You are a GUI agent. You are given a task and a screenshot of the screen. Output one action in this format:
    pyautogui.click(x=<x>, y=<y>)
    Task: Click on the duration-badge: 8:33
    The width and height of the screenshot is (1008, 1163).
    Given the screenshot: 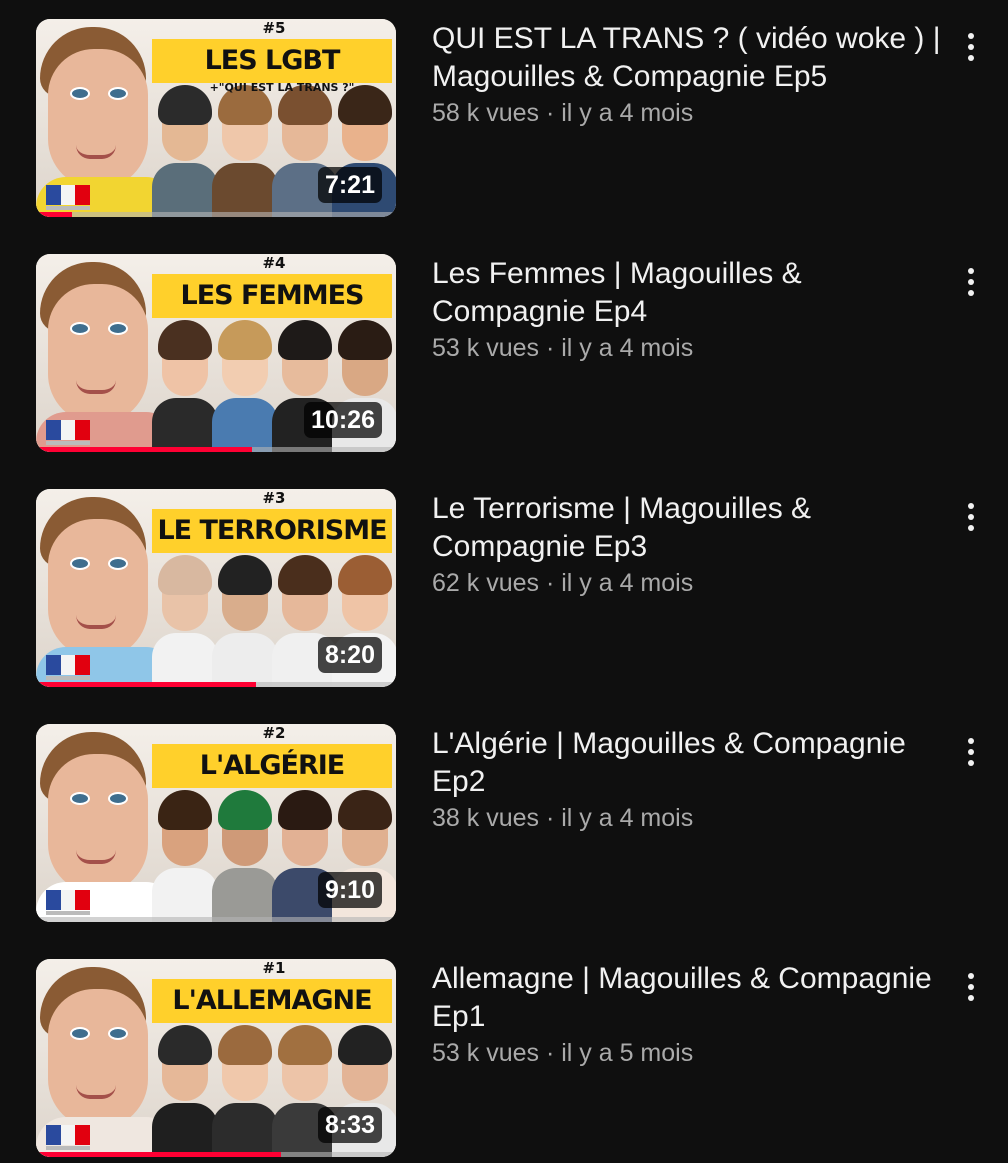 What is the action you would take?
    pyautogui.click(x=349, y=1125)
    